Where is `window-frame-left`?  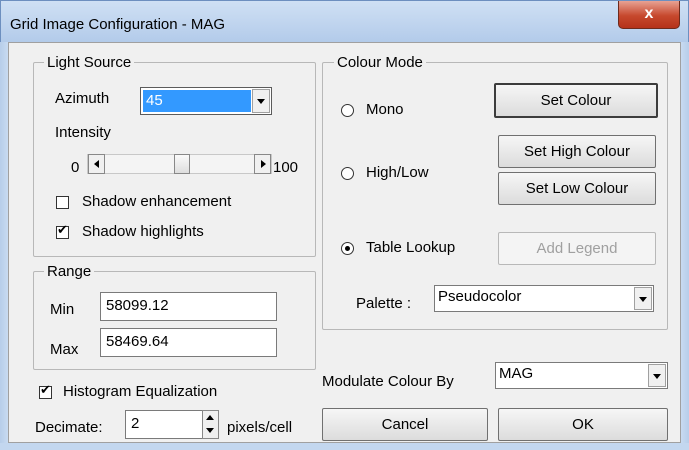 window-frame-left is located at coordinates (4, 246).